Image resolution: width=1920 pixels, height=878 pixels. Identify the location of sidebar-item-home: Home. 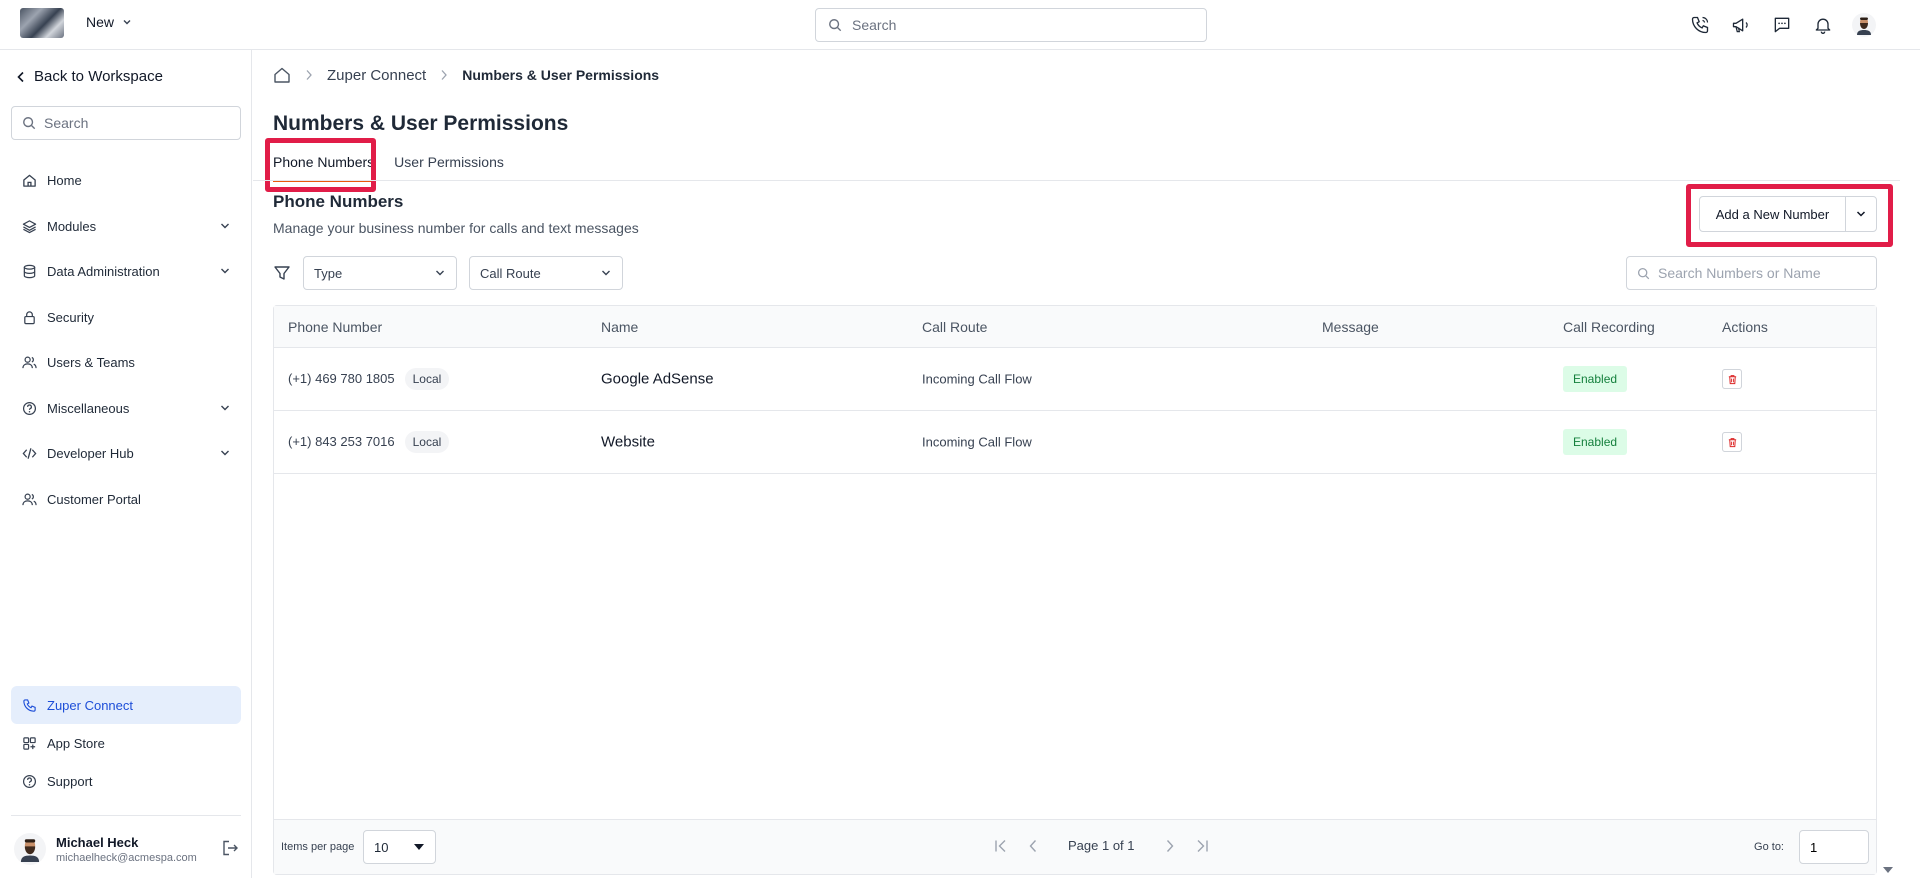
(126, 181).